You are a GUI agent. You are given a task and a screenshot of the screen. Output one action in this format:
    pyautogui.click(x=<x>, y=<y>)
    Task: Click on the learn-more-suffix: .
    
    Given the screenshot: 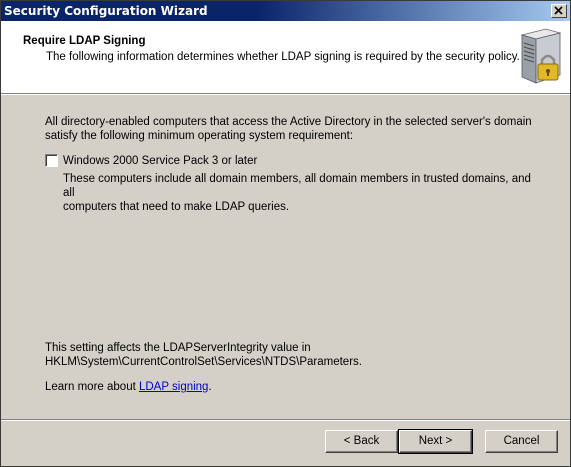 What is the action you would take?
    pyautogui.click(x=210, y=387)
    